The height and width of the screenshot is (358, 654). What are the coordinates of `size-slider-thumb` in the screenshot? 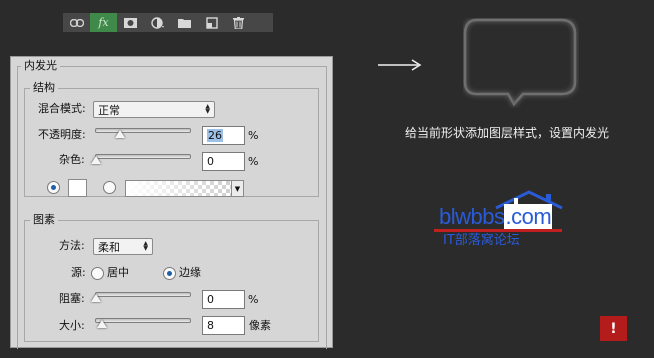 It's located at (102, 324).